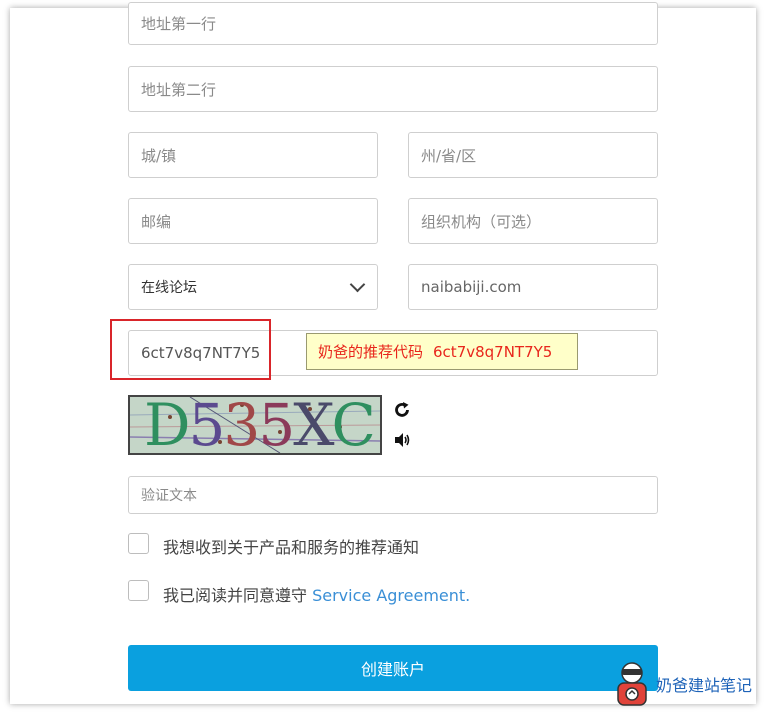  What do you see at coordinates (449, 155) in the screenshot?
I see `state-placeholder: 州/省/区` at bounding box center [449, 155].